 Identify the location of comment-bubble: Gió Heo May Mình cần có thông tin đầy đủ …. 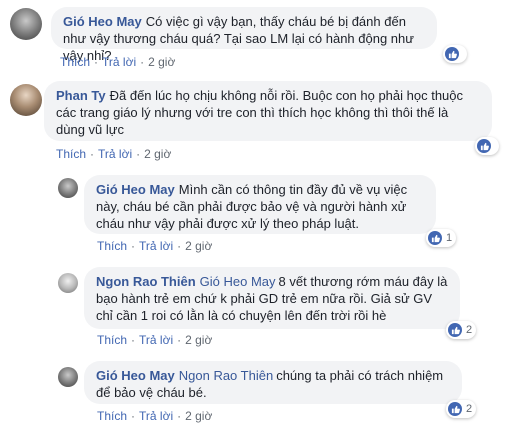
(260, 204).